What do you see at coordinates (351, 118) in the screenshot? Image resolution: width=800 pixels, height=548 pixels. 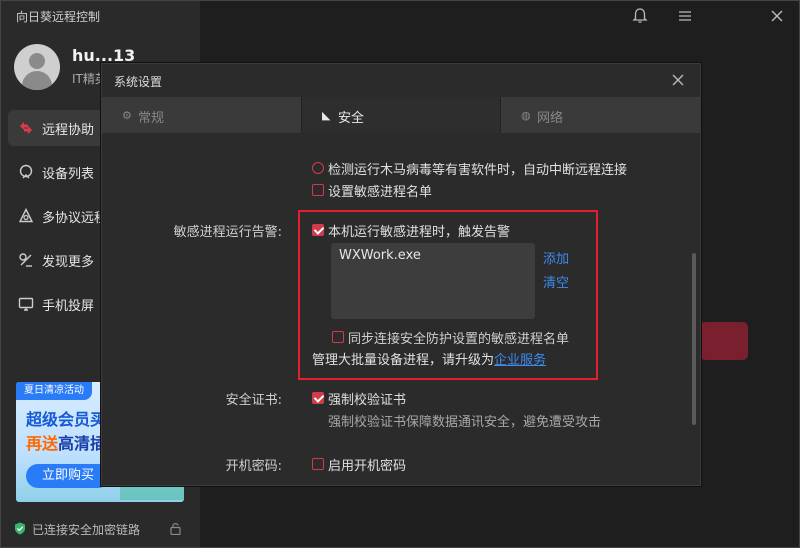 I see `tab-label: 安全` at bounding box center [351, 118].